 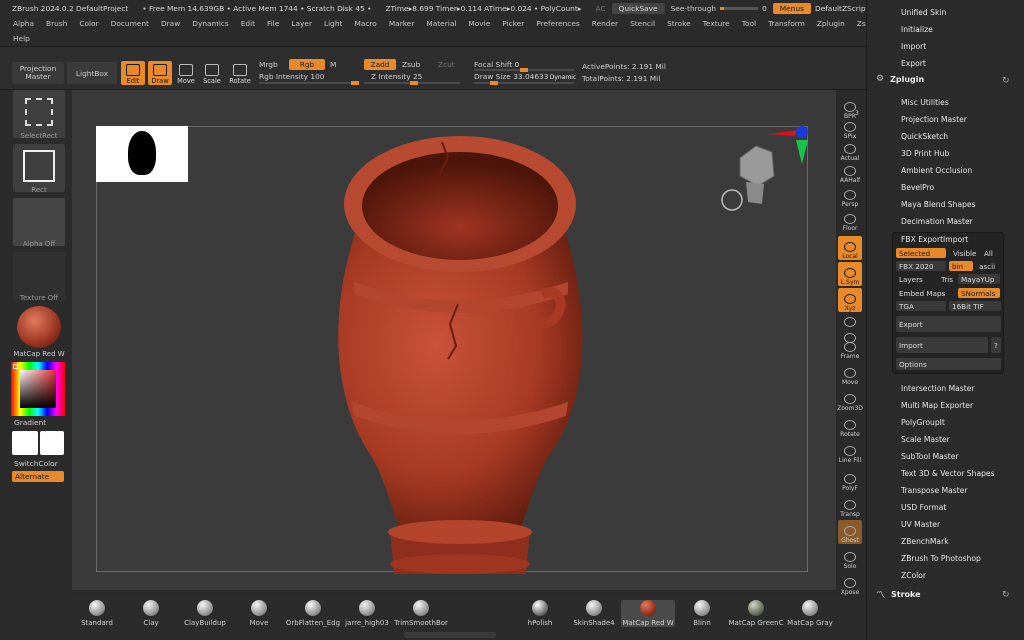 I want to click on material-skinshade4: SkinShade4, so click(x=594, y=613).